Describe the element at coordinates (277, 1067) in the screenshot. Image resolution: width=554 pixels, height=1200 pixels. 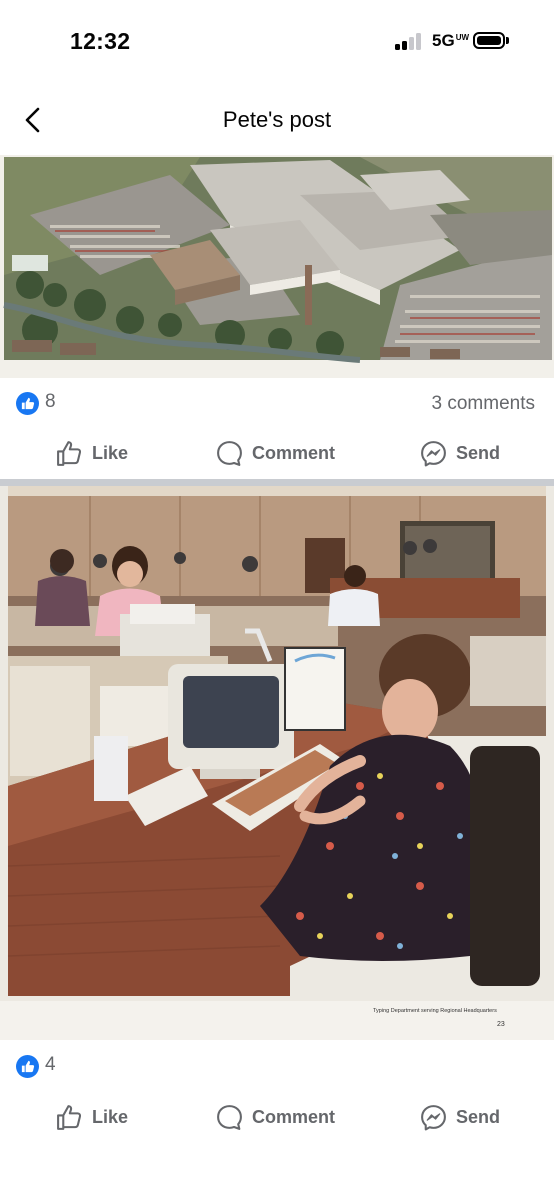
I see `reactions-row: 4` at that location.